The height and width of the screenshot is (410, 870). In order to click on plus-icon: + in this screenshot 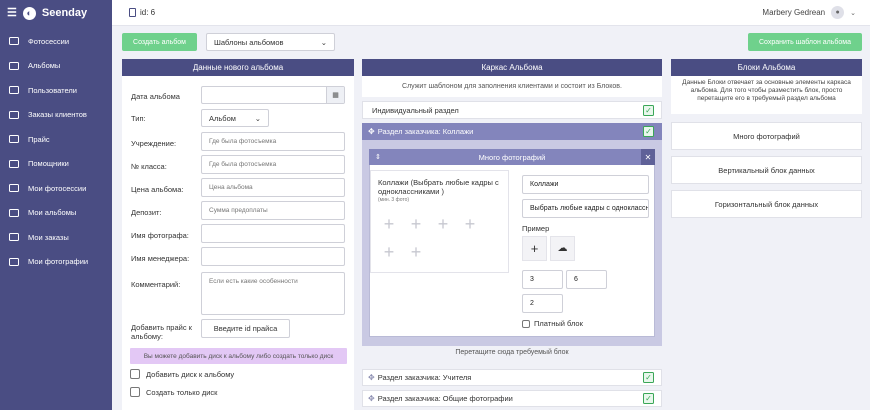, I will do `click(534, 248)`.